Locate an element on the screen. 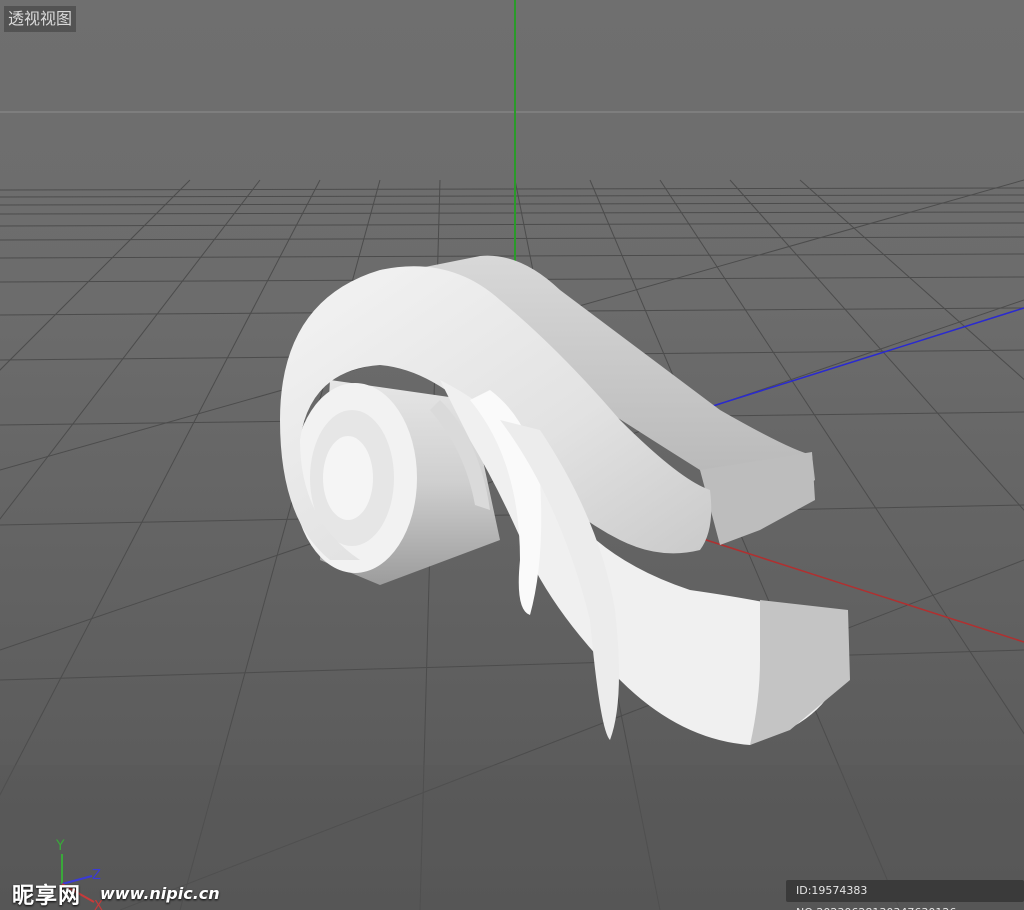  watermark-logo: 昵享网 is located at coordinates (47, 896).